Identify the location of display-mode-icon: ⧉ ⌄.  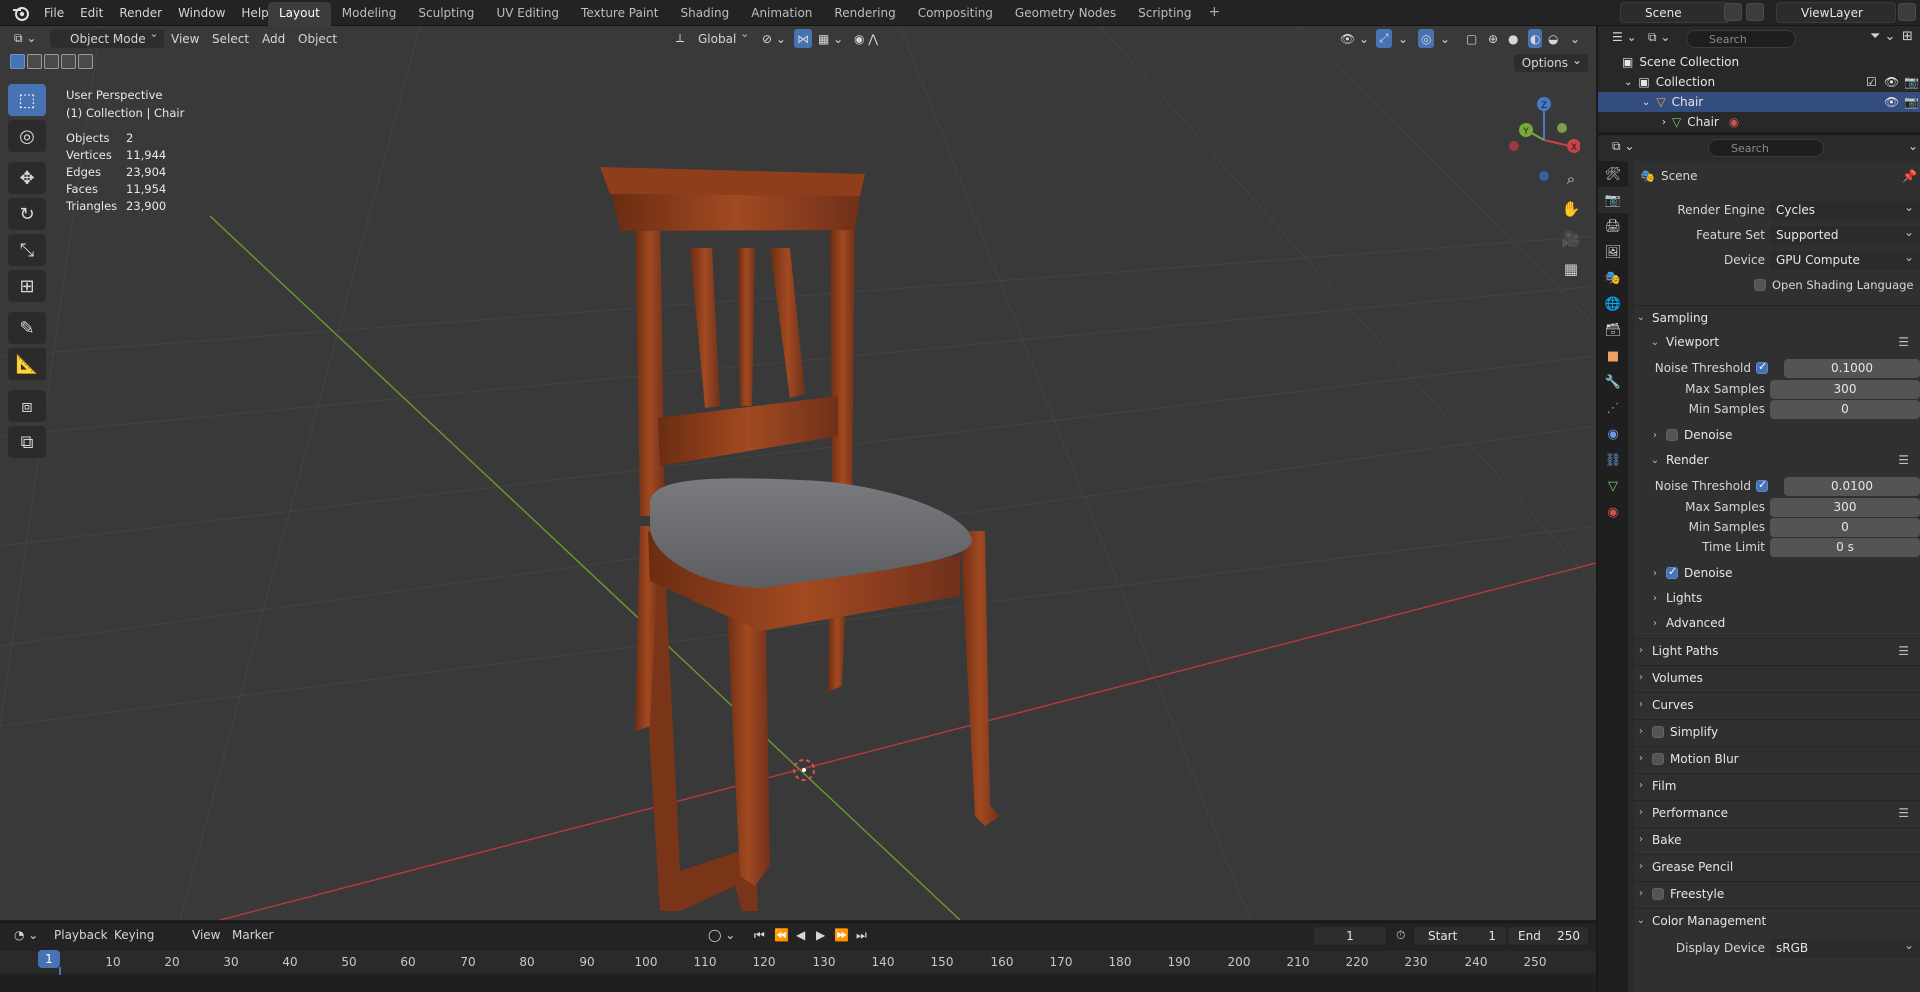
(1659, 37).